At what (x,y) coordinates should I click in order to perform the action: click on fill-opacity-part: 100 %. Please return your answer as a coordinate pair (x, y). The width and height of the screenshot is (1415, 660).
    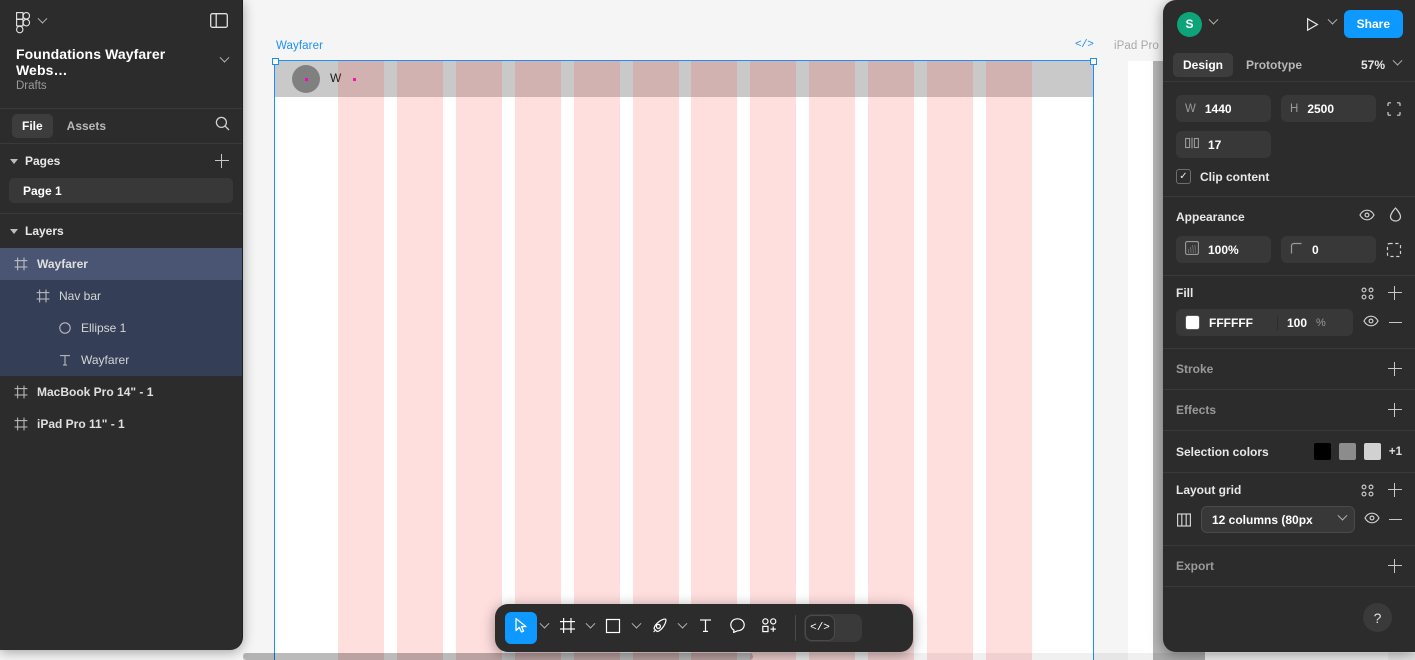
    Looking at the image, I should click on (1315, 322).